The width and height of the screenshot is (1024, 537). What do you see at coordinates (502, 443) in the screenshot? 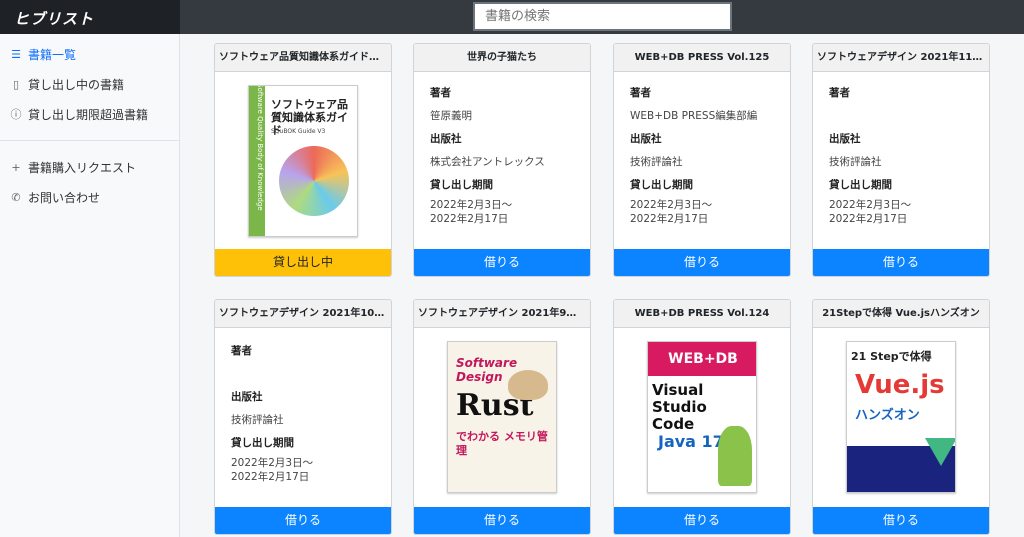
I see `cover-subtitle: でわかる メモリ管理` at bounding box center [502, 443].